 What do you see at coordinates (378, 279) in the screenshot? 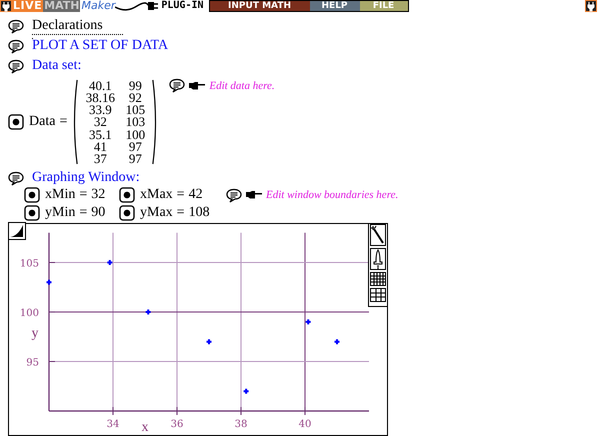
I see `fine-grid-icon` at bounding box center [378, 279].